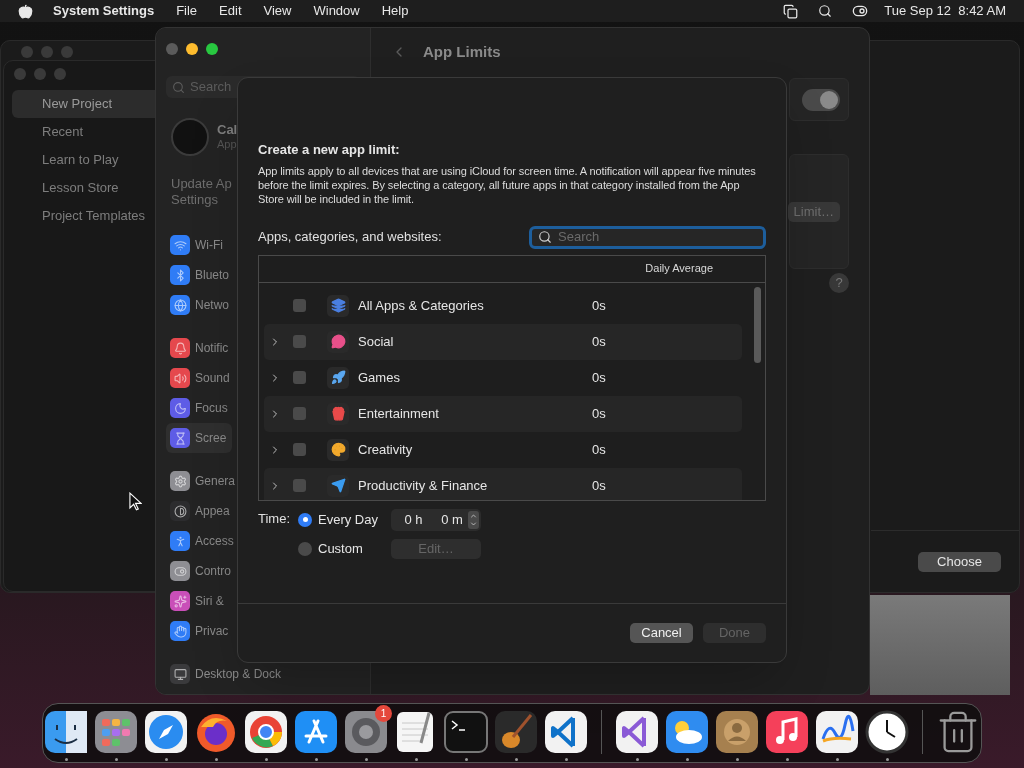 The height and width of the screenshot is (768, 1024). Describe the element at coordinates (679, 268) in the screenshot. I see `column-header: Daily Average` at that location.